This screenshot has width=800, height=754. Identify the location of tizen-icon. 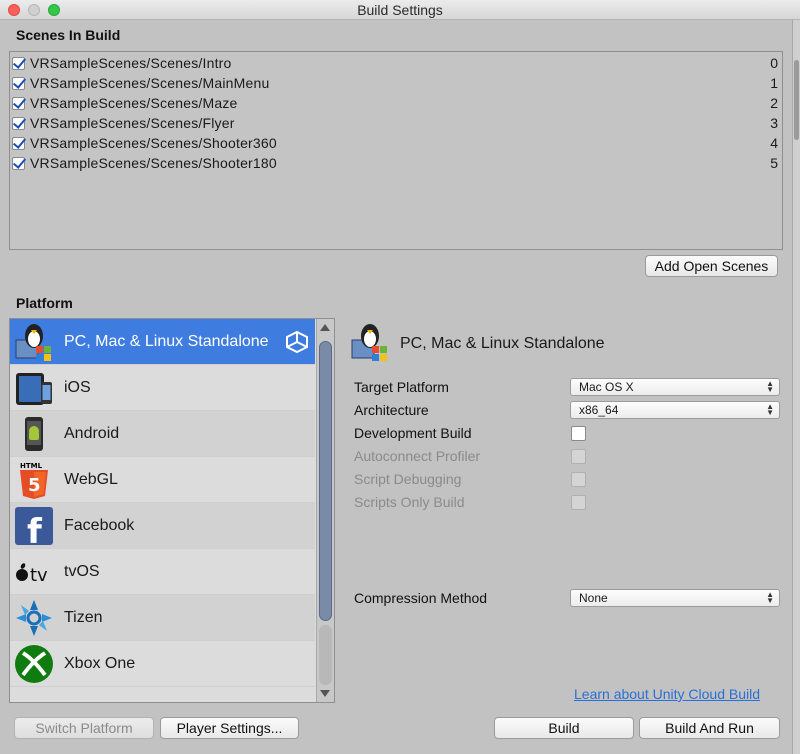
(34, 618).